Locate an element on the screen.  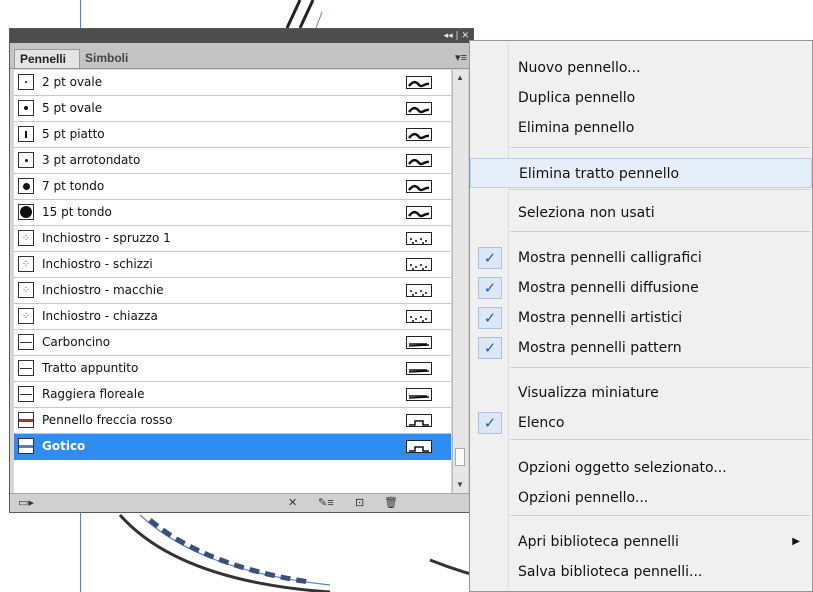
menu-item-label: Elimina pennello is located at coordinates (576, 128).